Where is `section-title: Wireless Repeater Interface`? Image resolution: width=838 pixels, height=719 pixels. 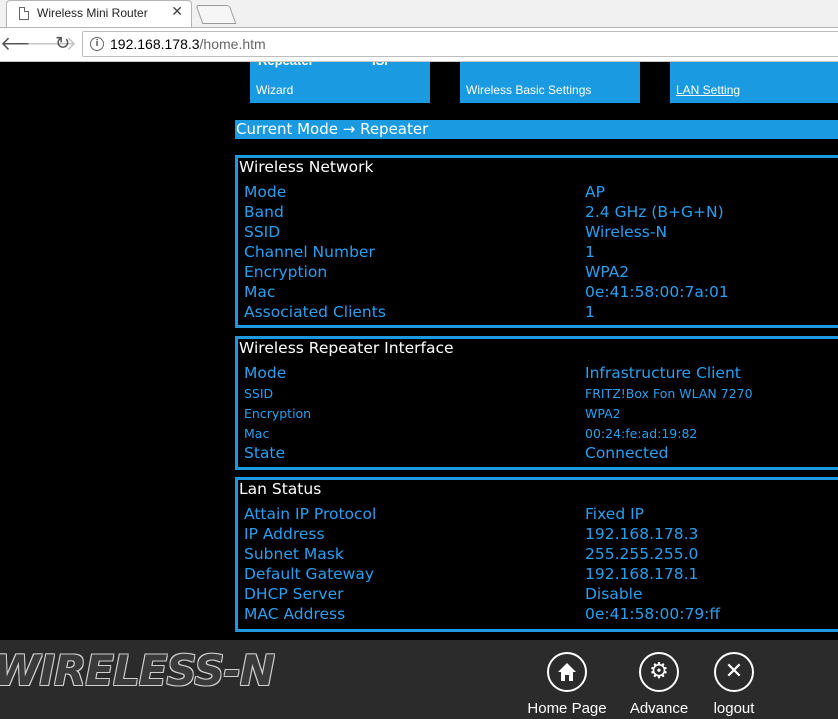 section-title: Wireless Repeater Interface is located at coordinates (346, 348).